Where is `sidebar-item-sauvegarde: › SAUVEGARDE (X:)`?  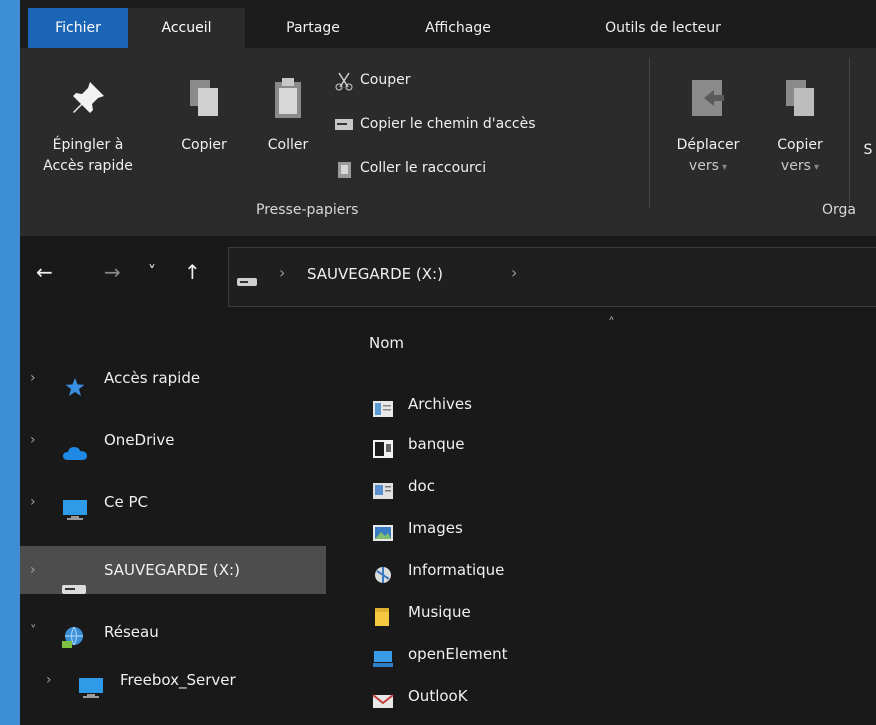 sidebar-item-sauvegarde: › SAUVEGARDE (X:) is located at coordinates (173, 570).